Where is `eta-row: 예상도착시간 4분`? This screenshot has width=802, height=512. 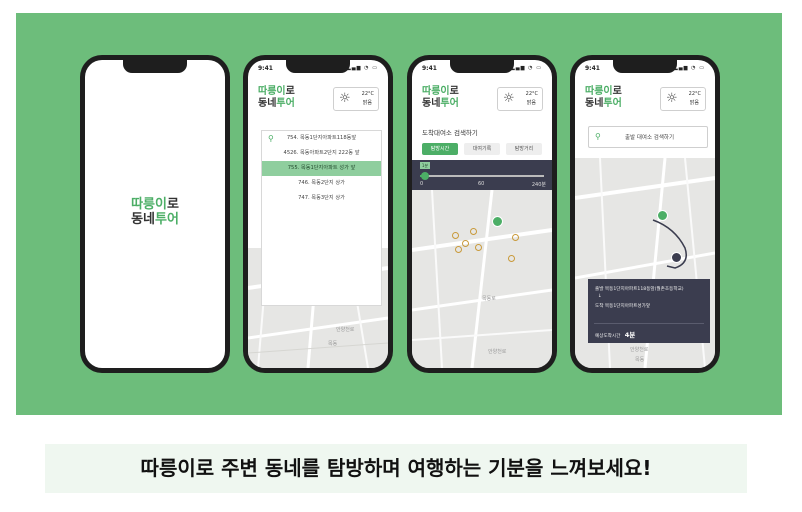
eta-row: 예상도착시간 4분 is located at coordinates (615, 334).